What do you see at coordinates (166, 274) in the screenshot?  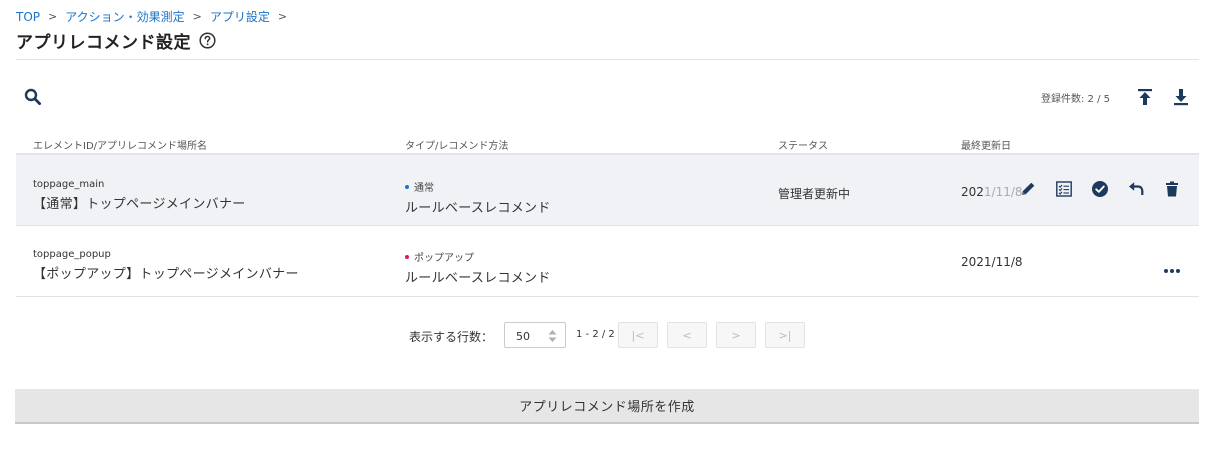 I see `element-name: 【ポップアップ】トップページメインバナー` at bounding box center [166, 274].